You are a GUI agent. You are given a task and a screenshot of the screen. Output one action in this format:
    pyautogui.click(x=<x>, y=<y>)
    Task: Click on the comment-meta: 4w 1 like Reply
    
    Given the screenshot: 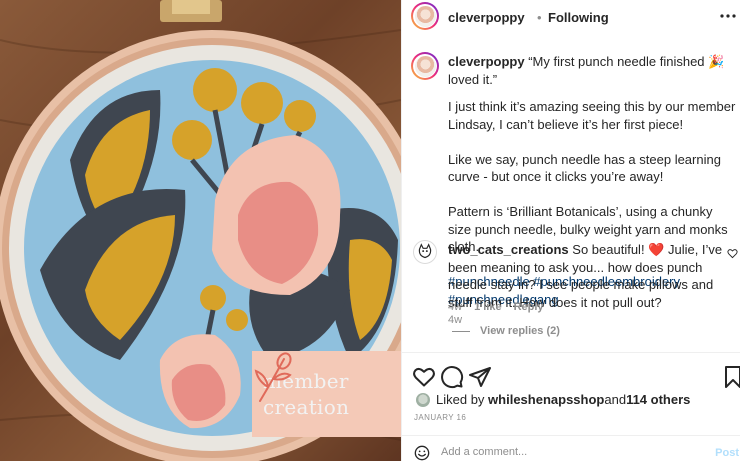 What is the action you would take?
    pyautogui.click(x=496, y=307)
    